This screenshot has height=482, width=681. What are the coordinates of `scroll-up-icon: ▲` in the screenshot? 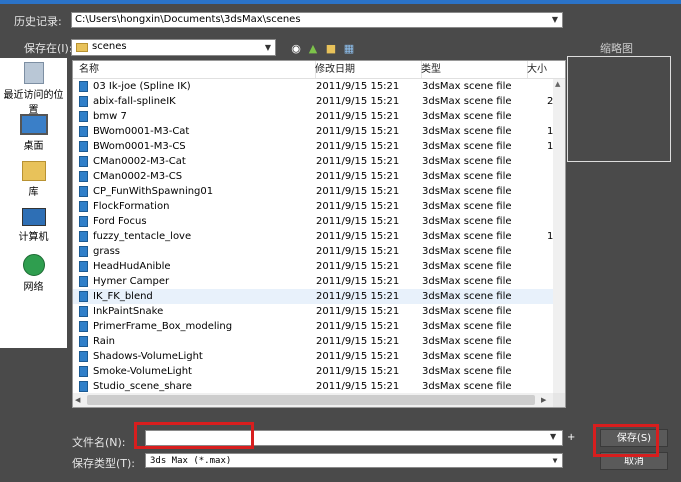 It's located at (559, 84).